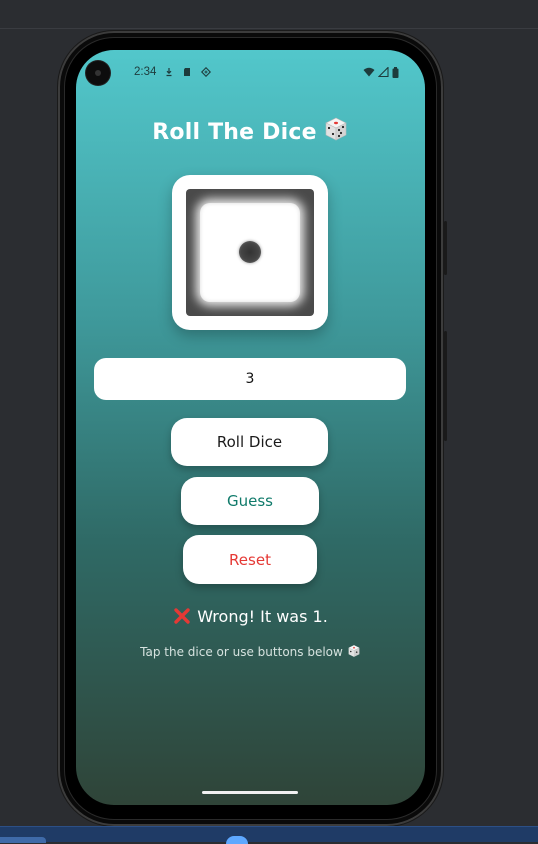 Image resolution: width=538 pixels, height=844 pixels. What do you see at coordinates (250, 379) in the screenshot?
I see `guess-input` at bounding box center [250, 379].